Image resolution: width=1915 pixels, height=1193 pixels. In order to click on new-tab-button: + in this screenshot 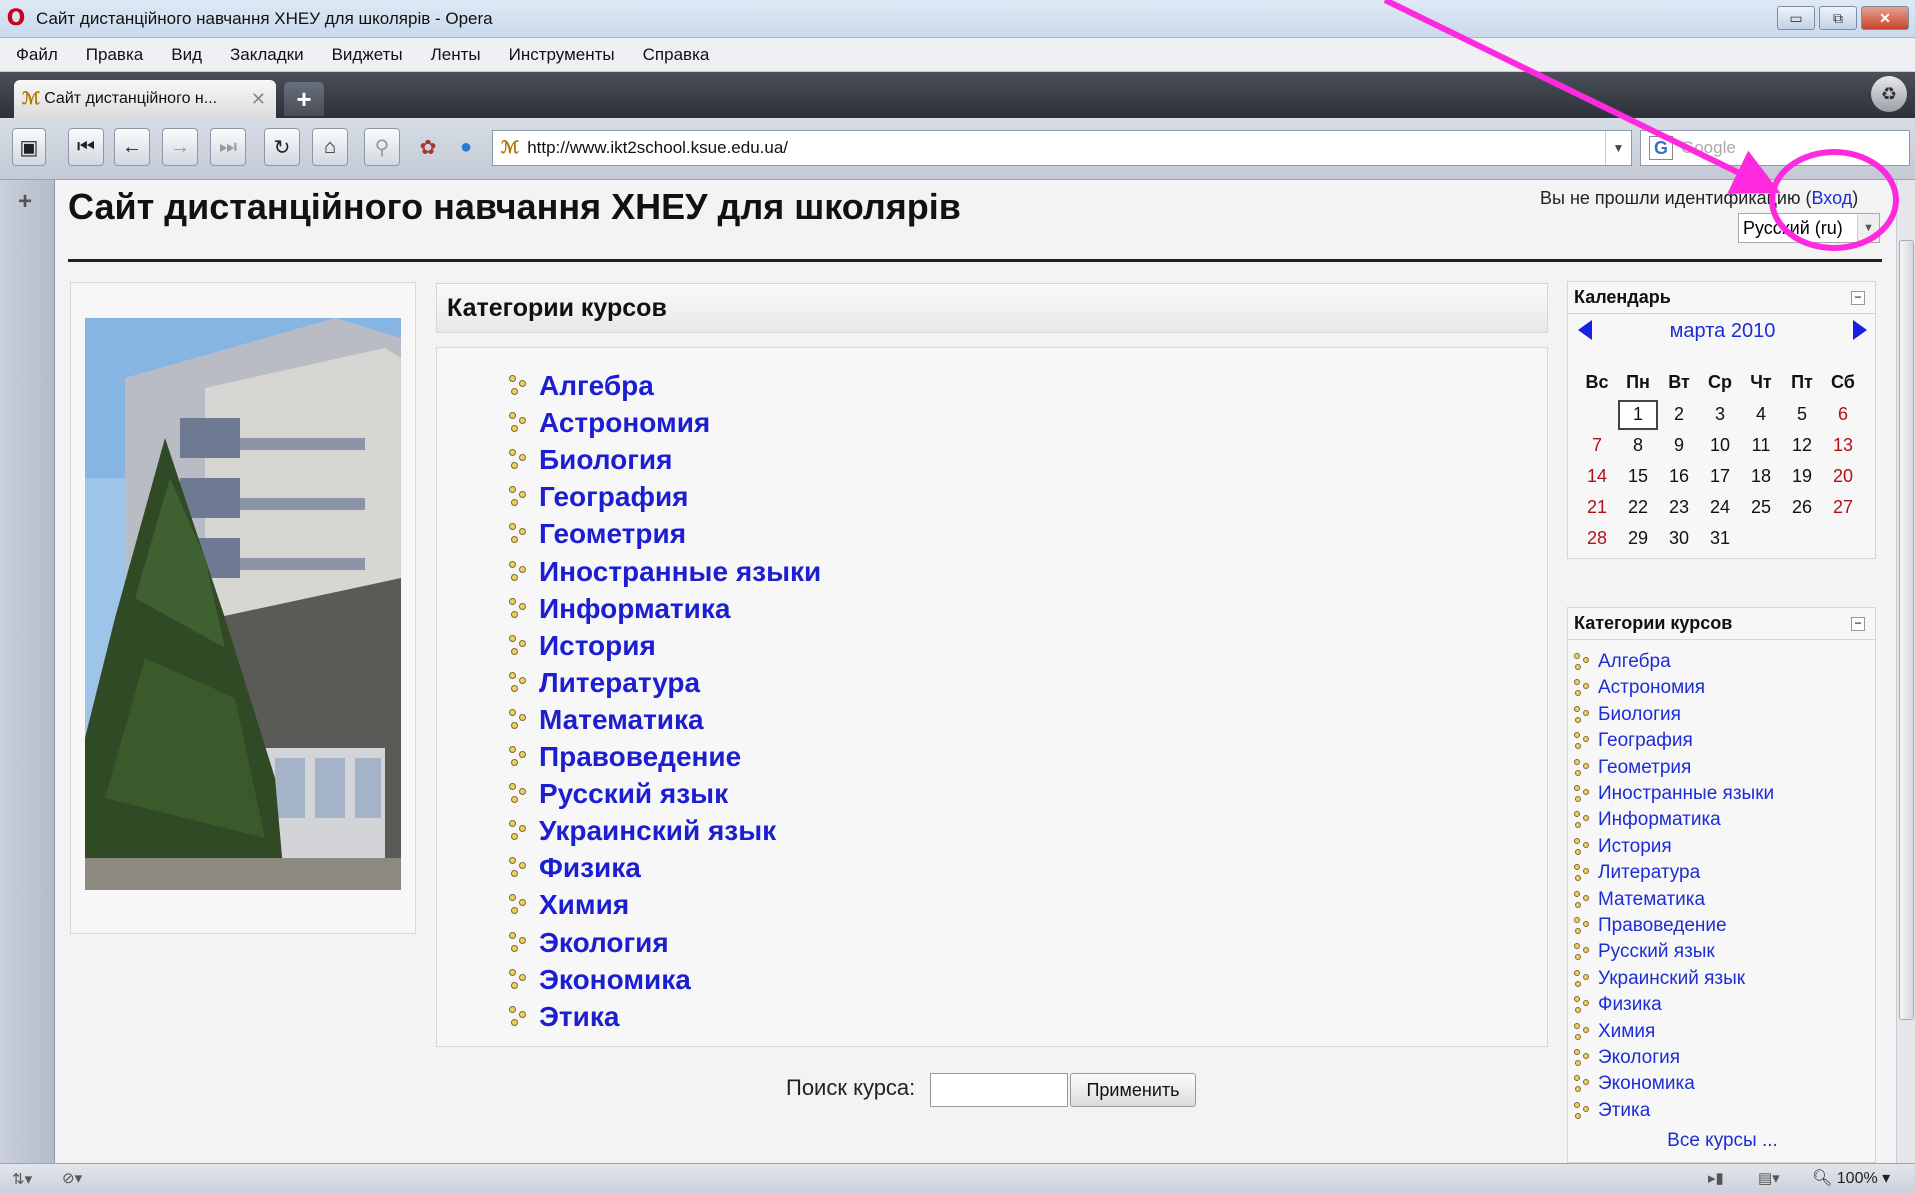, I will do `click(304, 99)`.